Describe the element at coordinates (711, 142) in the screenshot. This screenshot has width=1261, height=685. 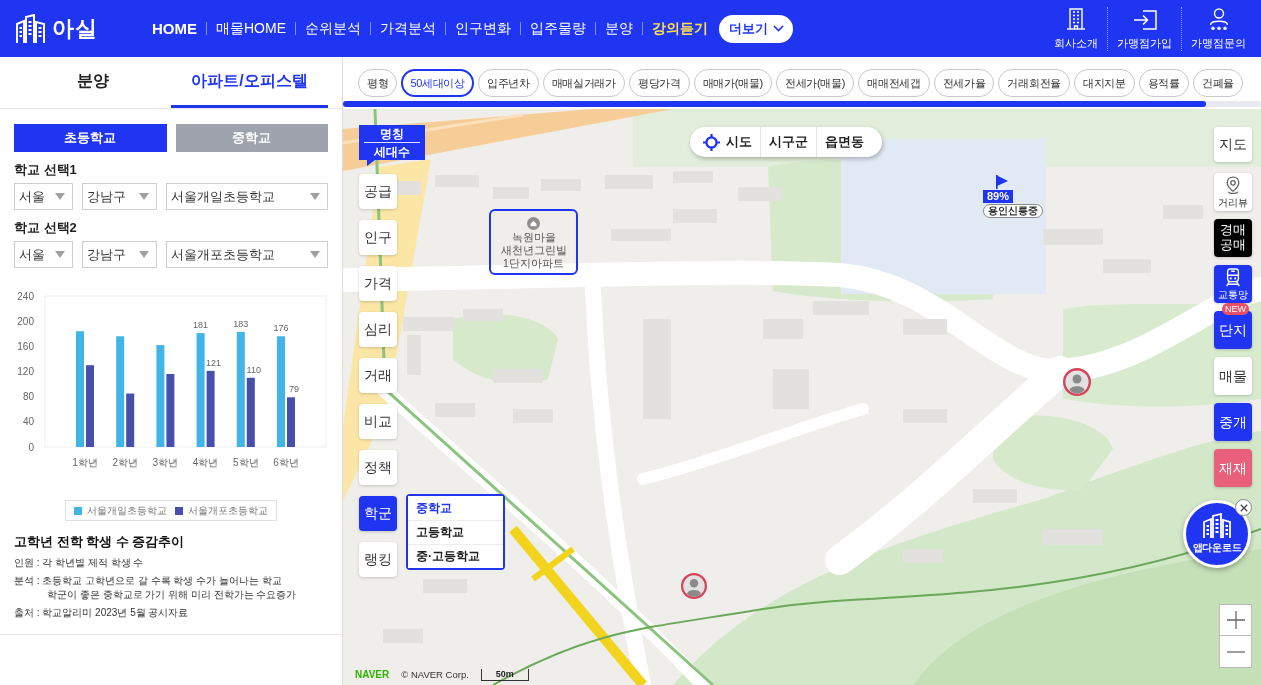
I see `crosshair-icon` at that location.